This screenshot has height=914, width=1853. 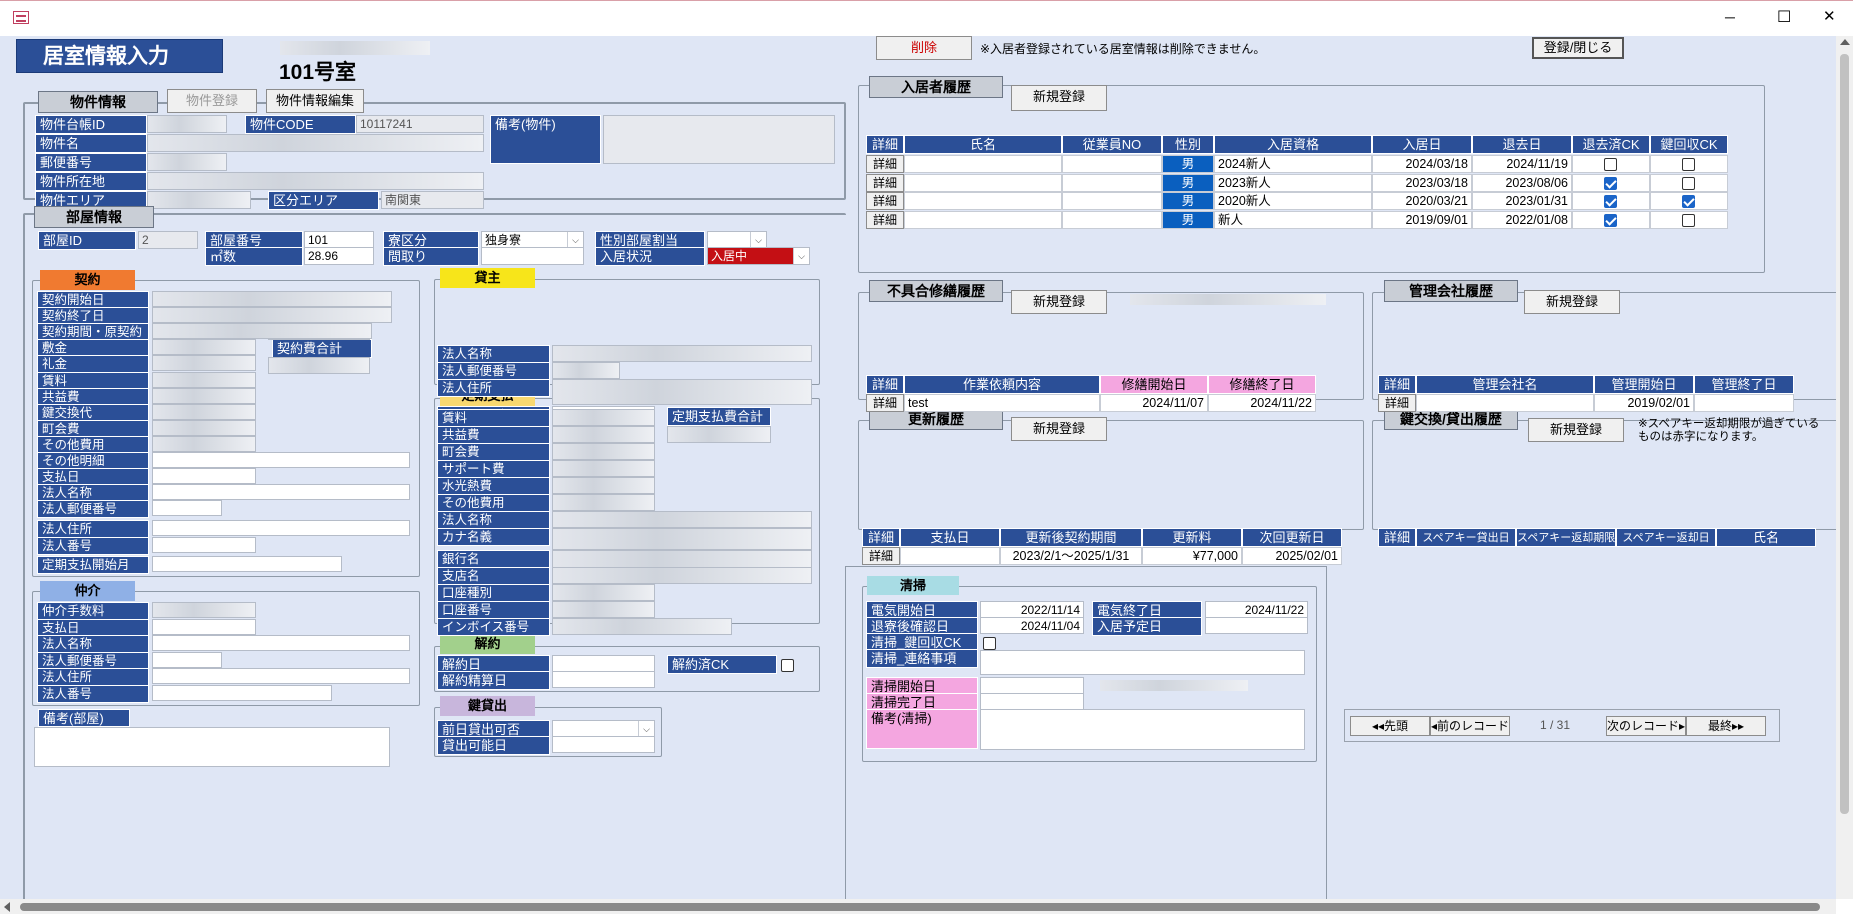 I want to click on status-select: 入居中 ⌵, so click(x=758, y=256).